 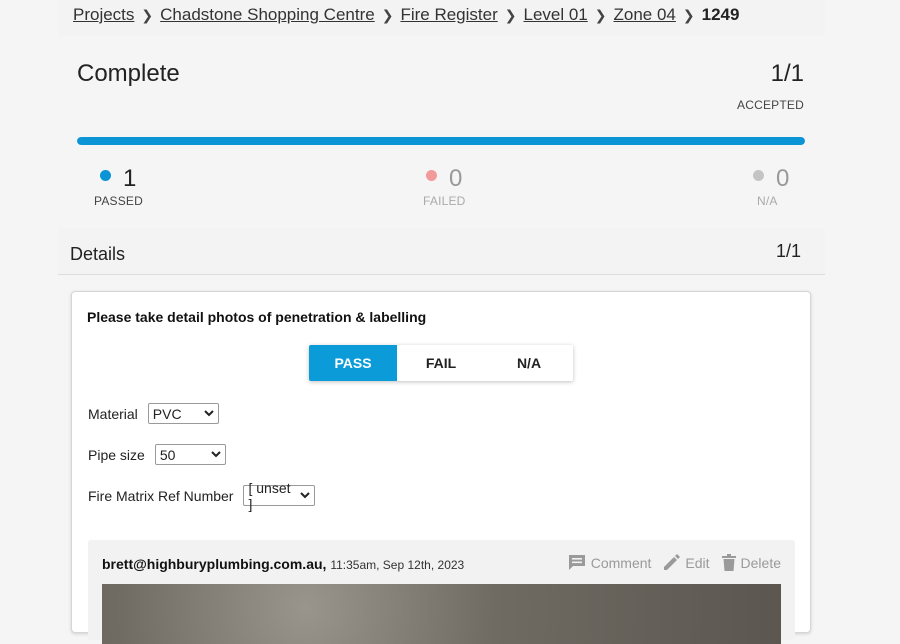 I want to click on material-field: Material PVC, so click(x=153, y=413).